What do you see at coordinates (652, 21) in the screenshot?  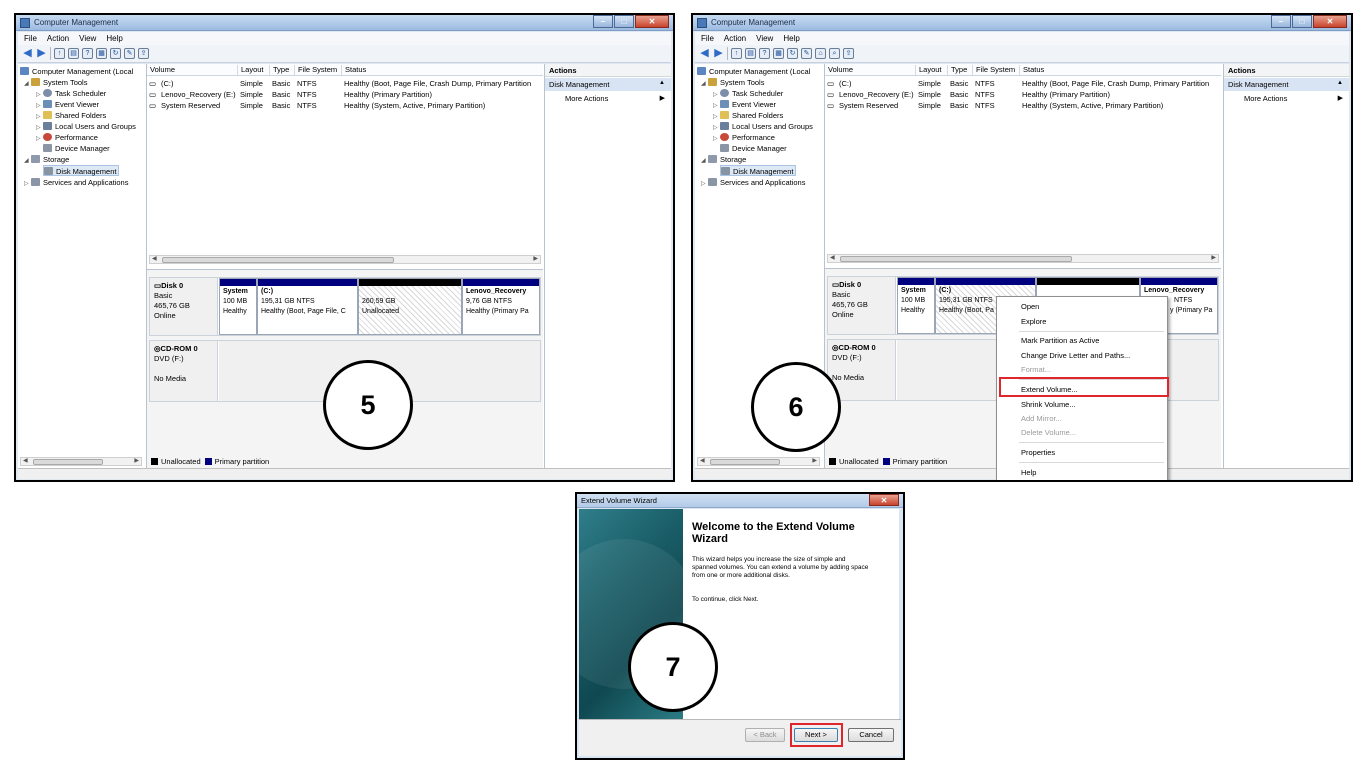 I see `close-button: ✕` at bounding box center [652, 21].